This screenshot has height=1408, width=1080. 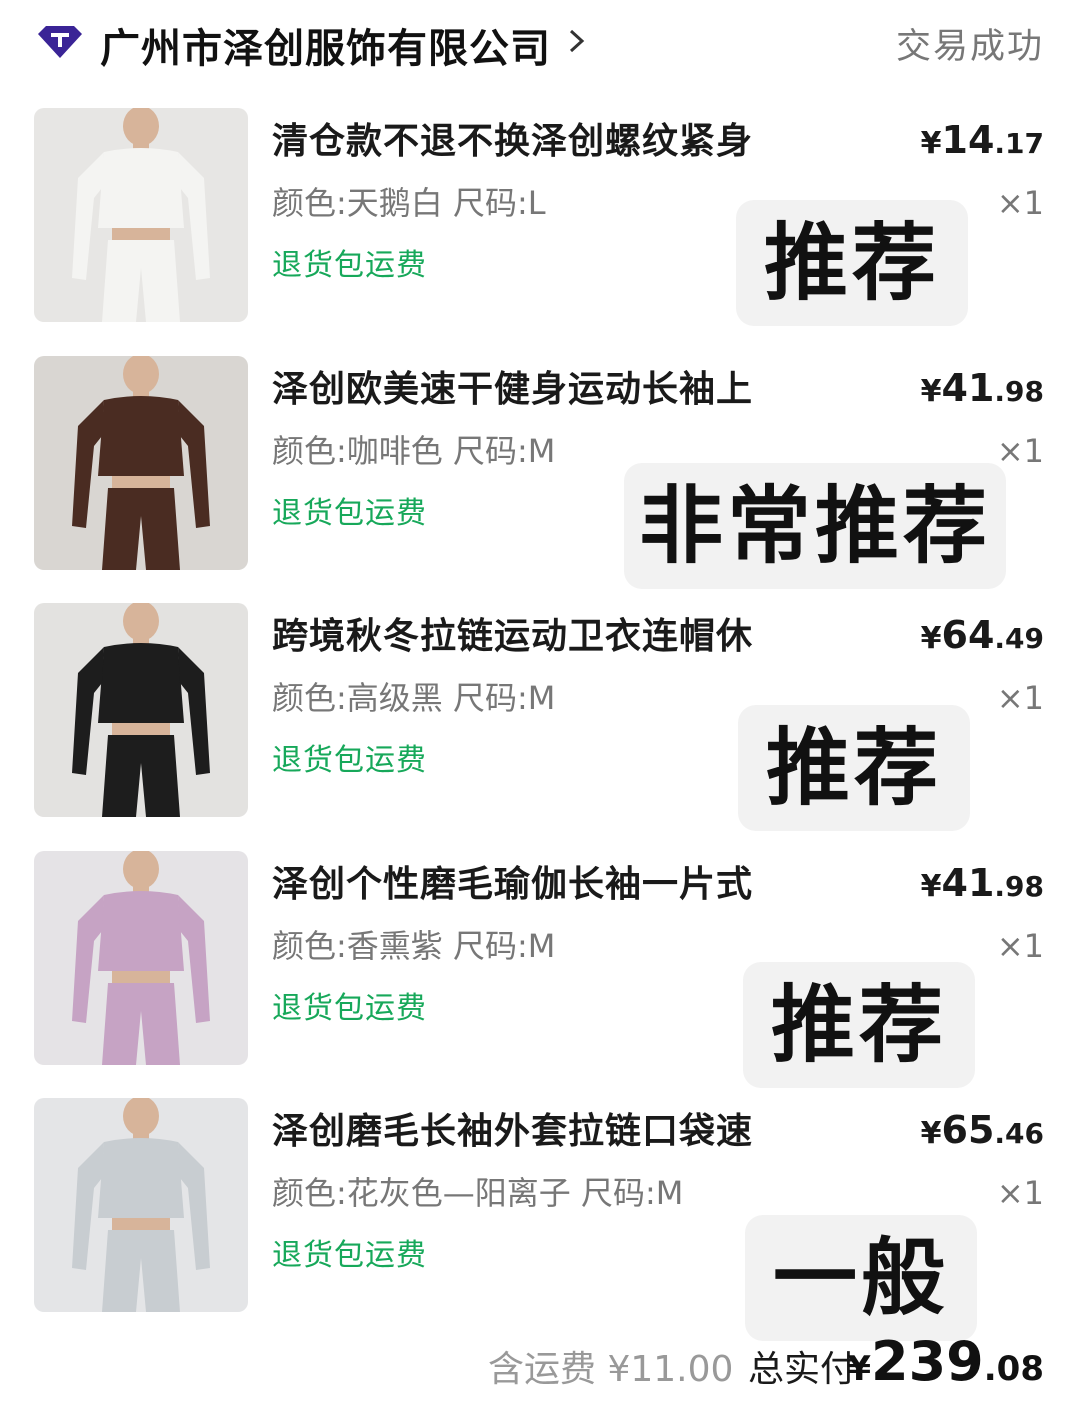 I want to click on price-decimal: .49, so click(x=1019, y=638).